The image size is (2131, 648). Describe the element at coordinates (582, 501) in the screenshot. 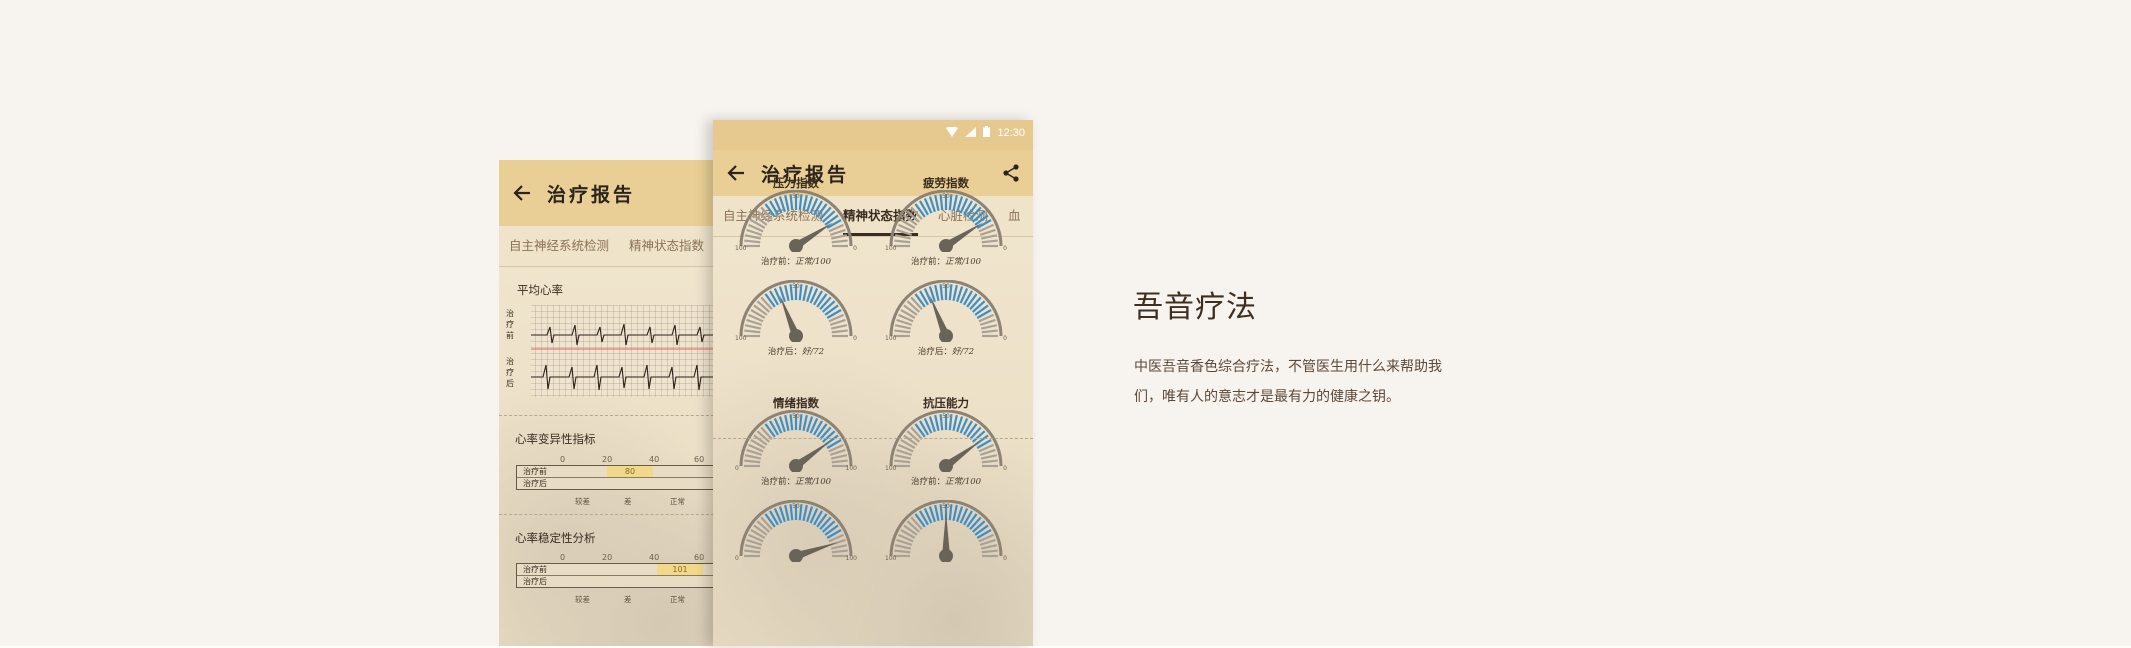

I see `grade-label: 较差` at that location.